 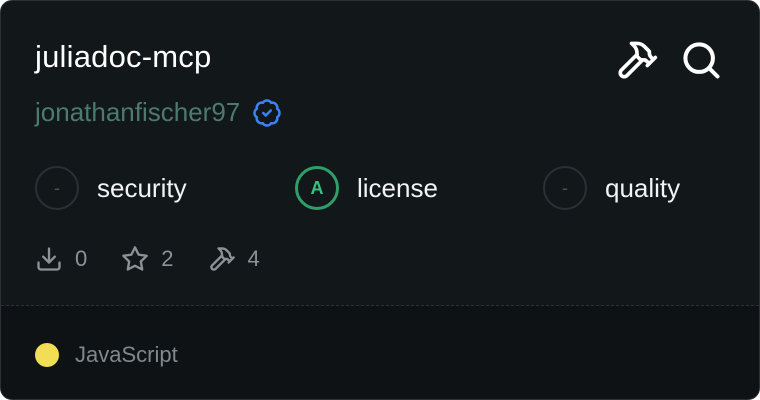 I want to click on stars-count: 2, so click(x=167, y=258).